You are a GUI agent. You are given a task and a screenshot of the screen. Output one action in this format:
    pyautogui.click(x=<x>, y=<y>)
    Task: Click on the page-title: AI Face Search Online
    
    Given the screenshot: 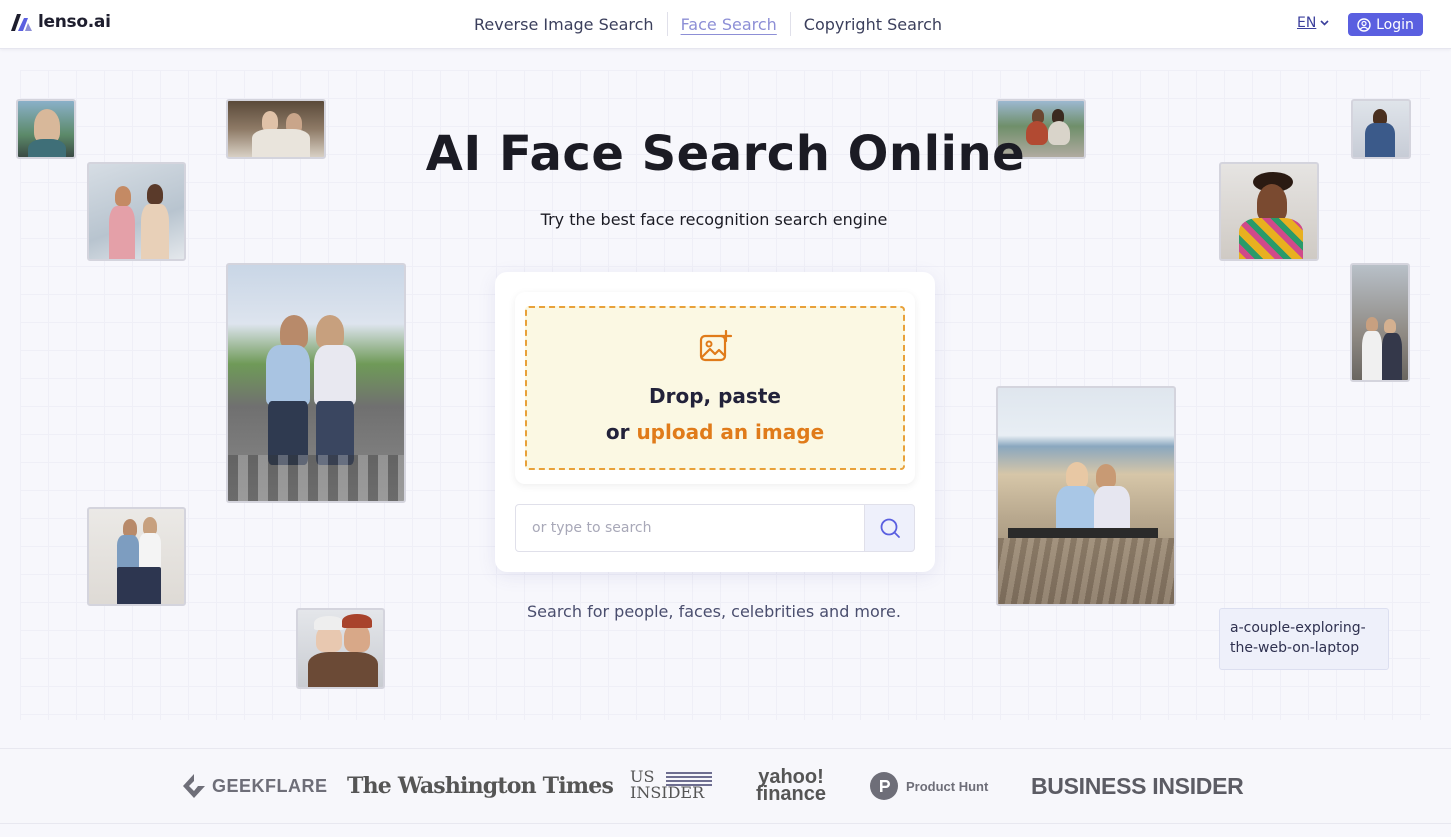 What is the action you would take?
    pyautogui.click(x=725, y=154)
    